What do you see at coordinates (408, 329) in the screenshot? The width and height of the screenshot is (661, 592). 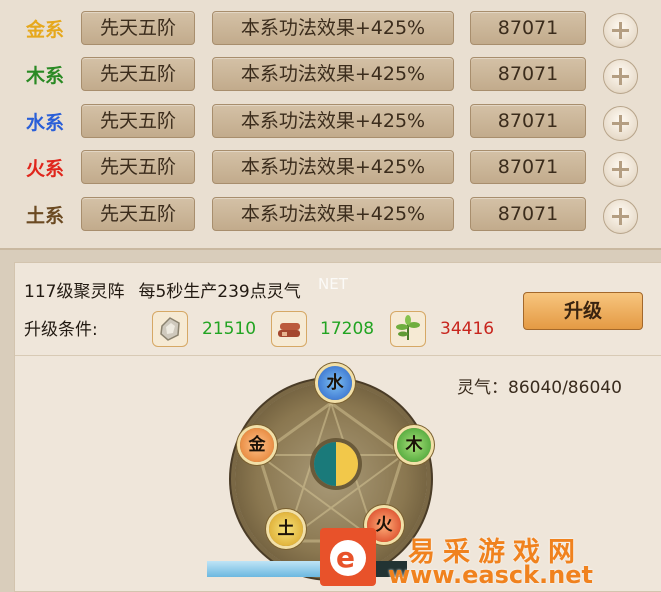 I see `herb-icon` at bounding box center [408, 329].